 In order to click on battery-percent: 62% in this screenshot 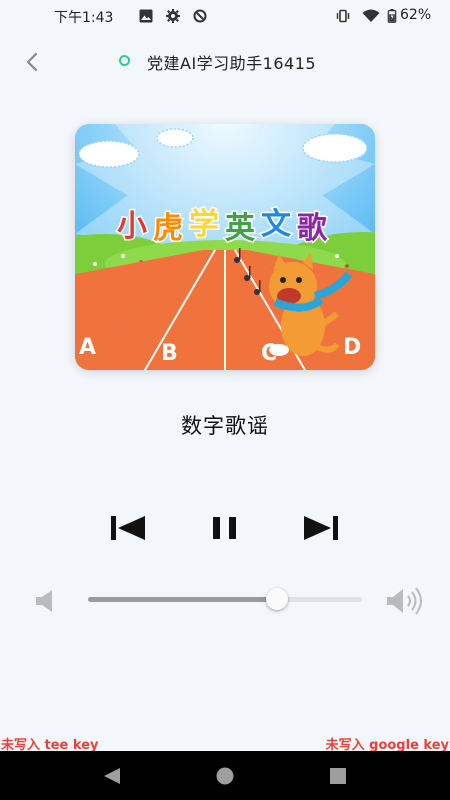, I will do `click(416, 15)`.